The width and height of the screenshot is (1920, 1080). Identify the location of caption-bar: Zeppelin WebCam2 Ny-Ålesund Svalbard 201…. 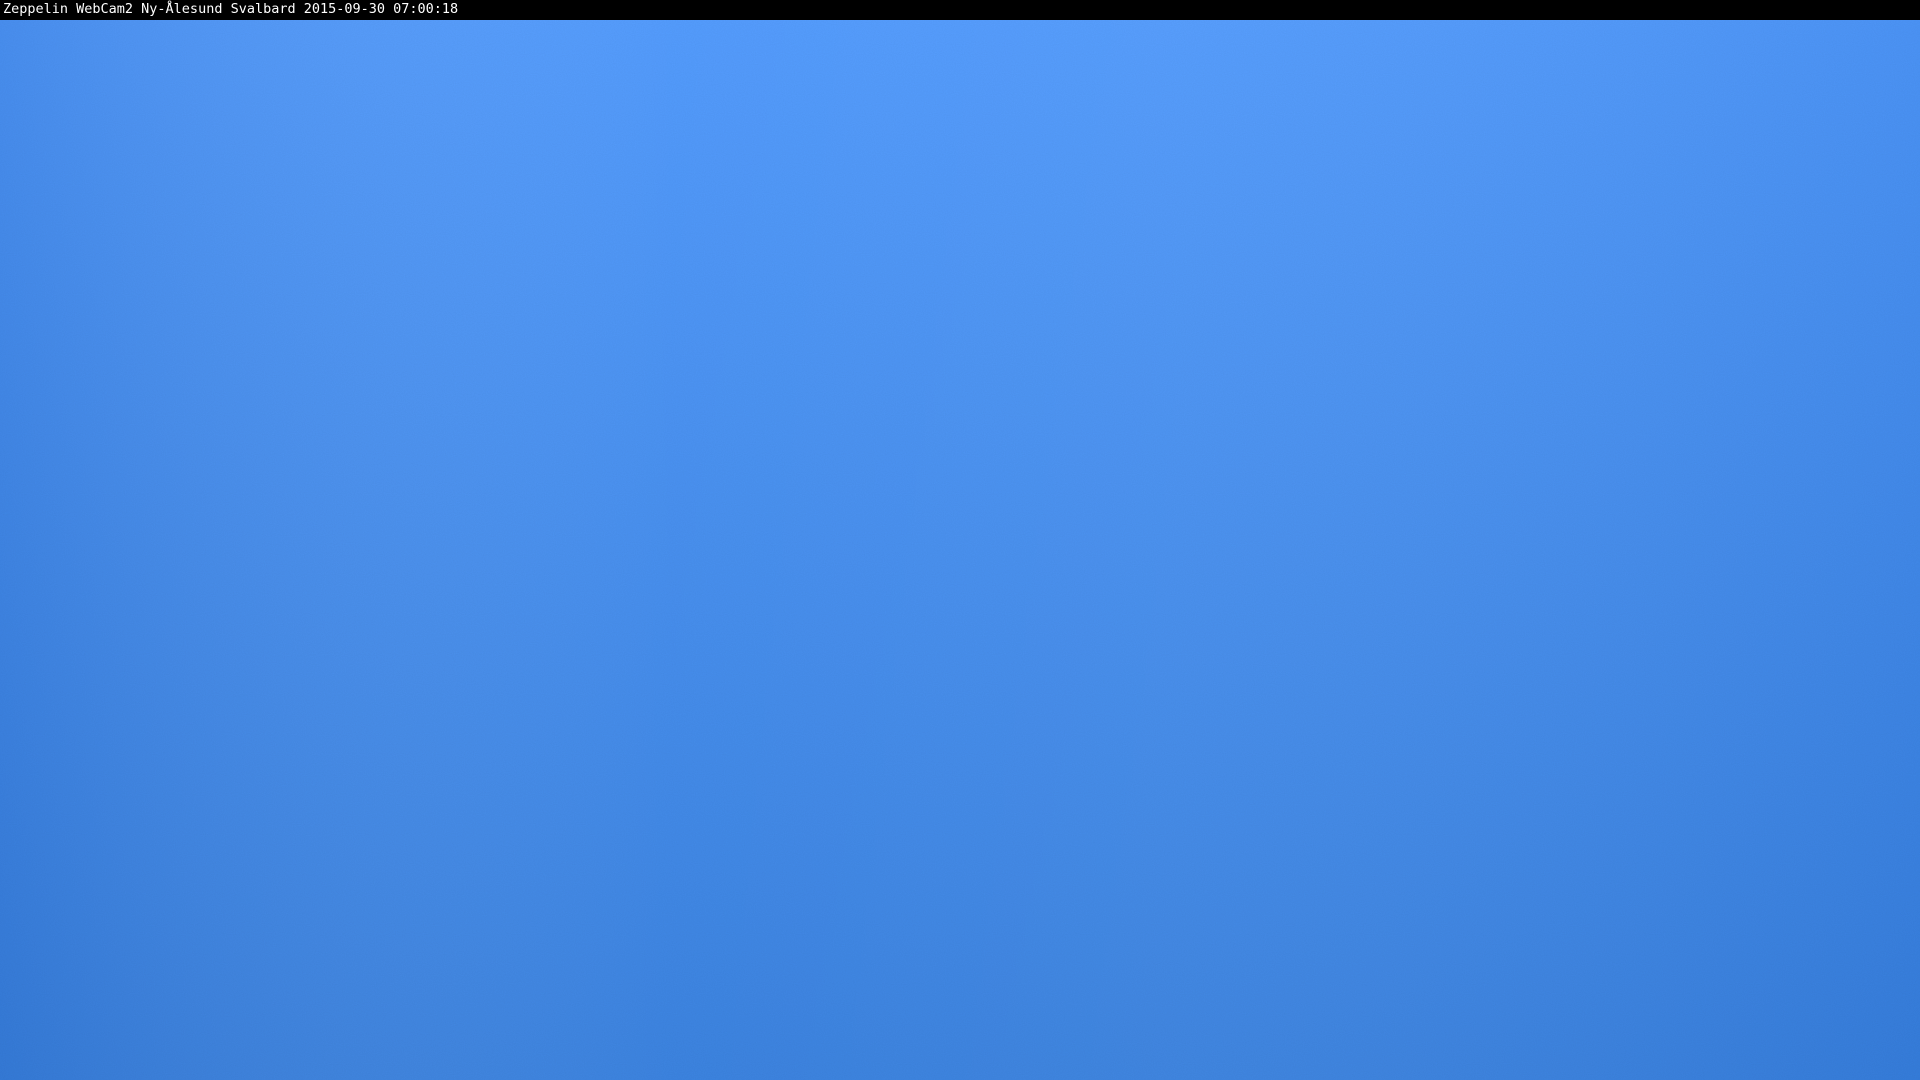
(960, 10).